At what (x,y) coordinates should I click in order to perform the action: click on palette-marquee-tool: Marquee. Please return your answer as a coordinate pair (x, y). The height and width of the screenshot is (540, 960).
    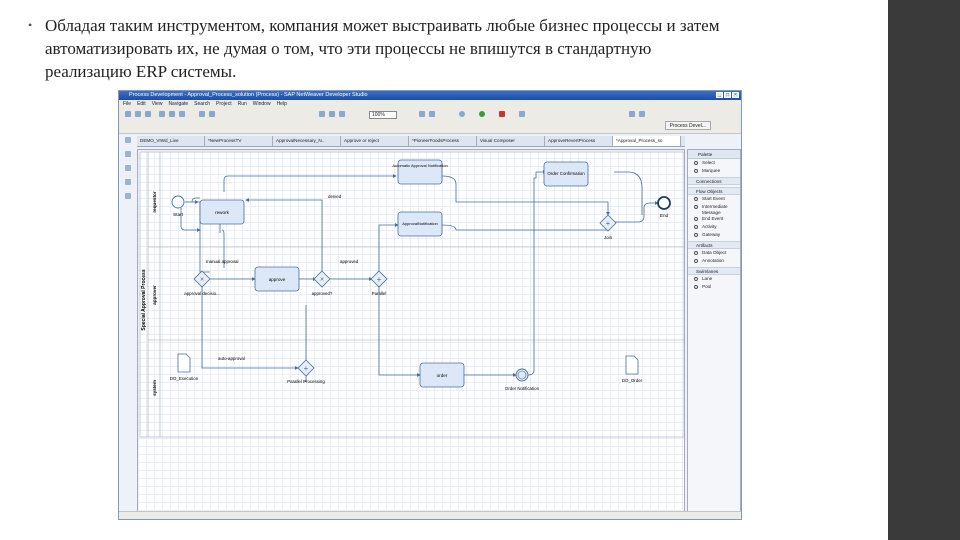
    Looking at the image, I should click on (714, 171).